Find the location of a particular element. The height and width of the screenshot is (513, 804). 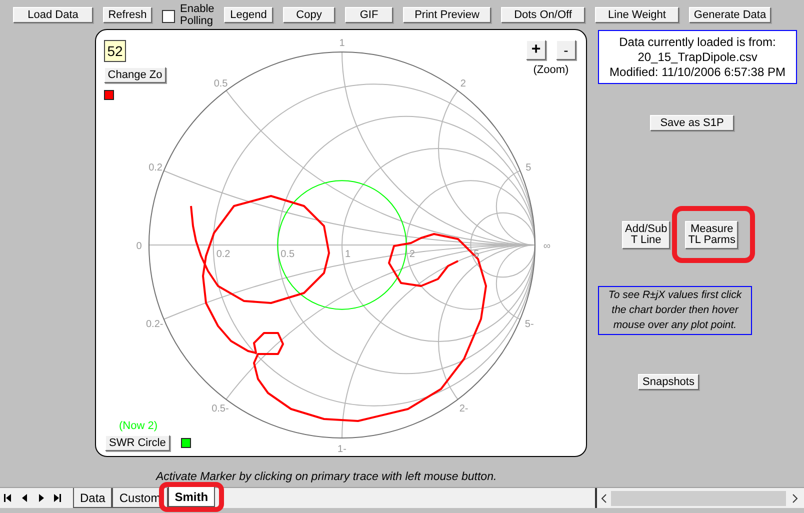

swr-color-swatch is located at coordinates (185, 443).